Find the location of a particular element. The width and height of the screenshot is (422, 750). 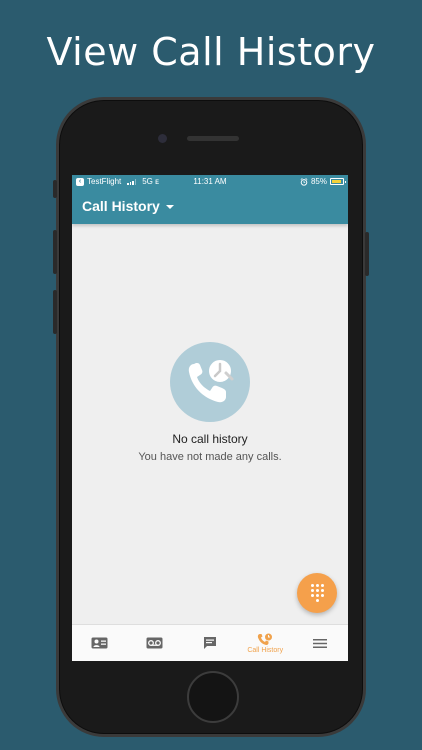

power-button is located at coordinates (367, 254).